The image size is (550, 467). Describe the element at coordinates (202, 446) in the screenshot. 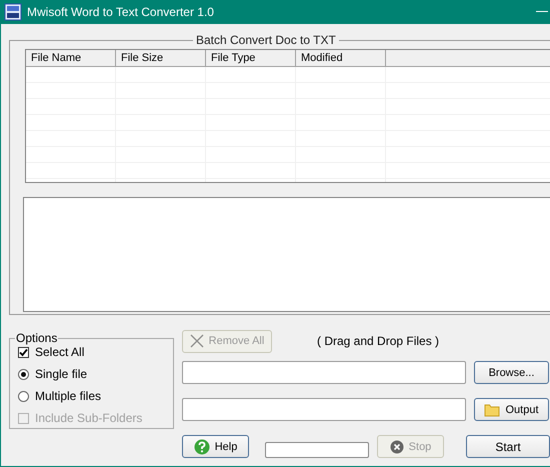

I see `help-icon` at that location.